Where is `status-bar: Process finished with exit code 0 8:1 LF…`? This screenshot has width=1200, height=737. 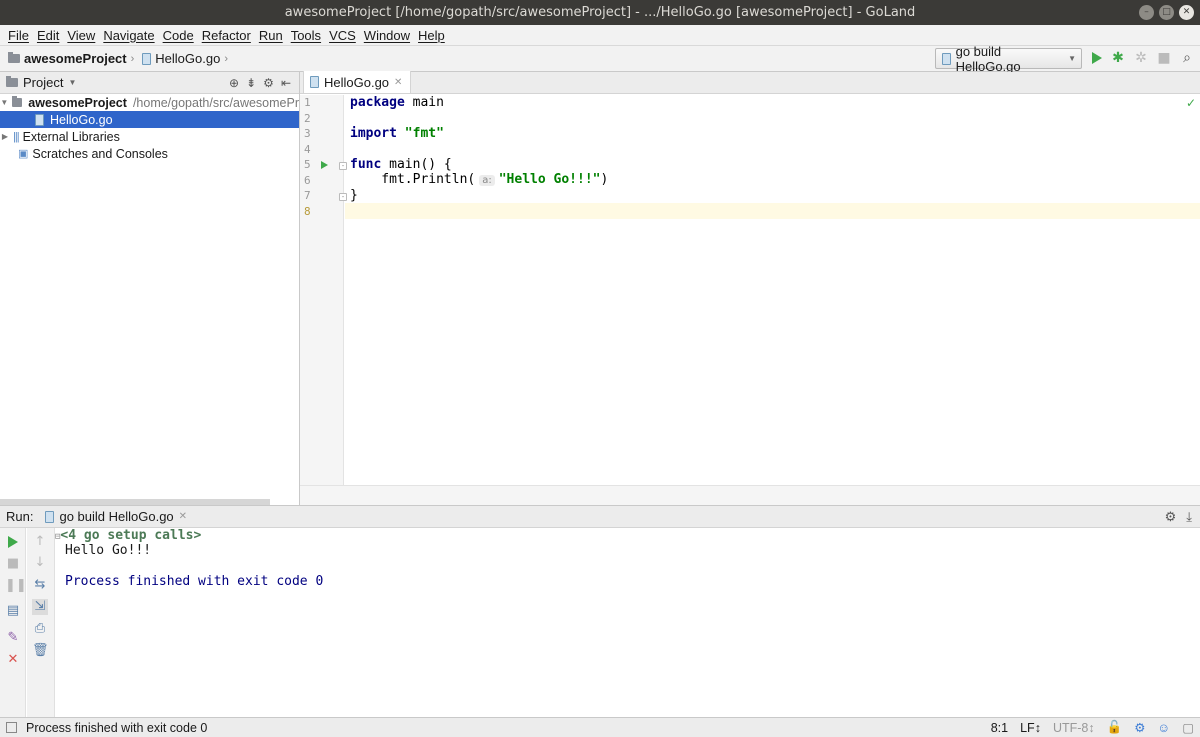
status-bar: Process finished with exit code 0 8:1 LF… is located at coordinates (600, 727).